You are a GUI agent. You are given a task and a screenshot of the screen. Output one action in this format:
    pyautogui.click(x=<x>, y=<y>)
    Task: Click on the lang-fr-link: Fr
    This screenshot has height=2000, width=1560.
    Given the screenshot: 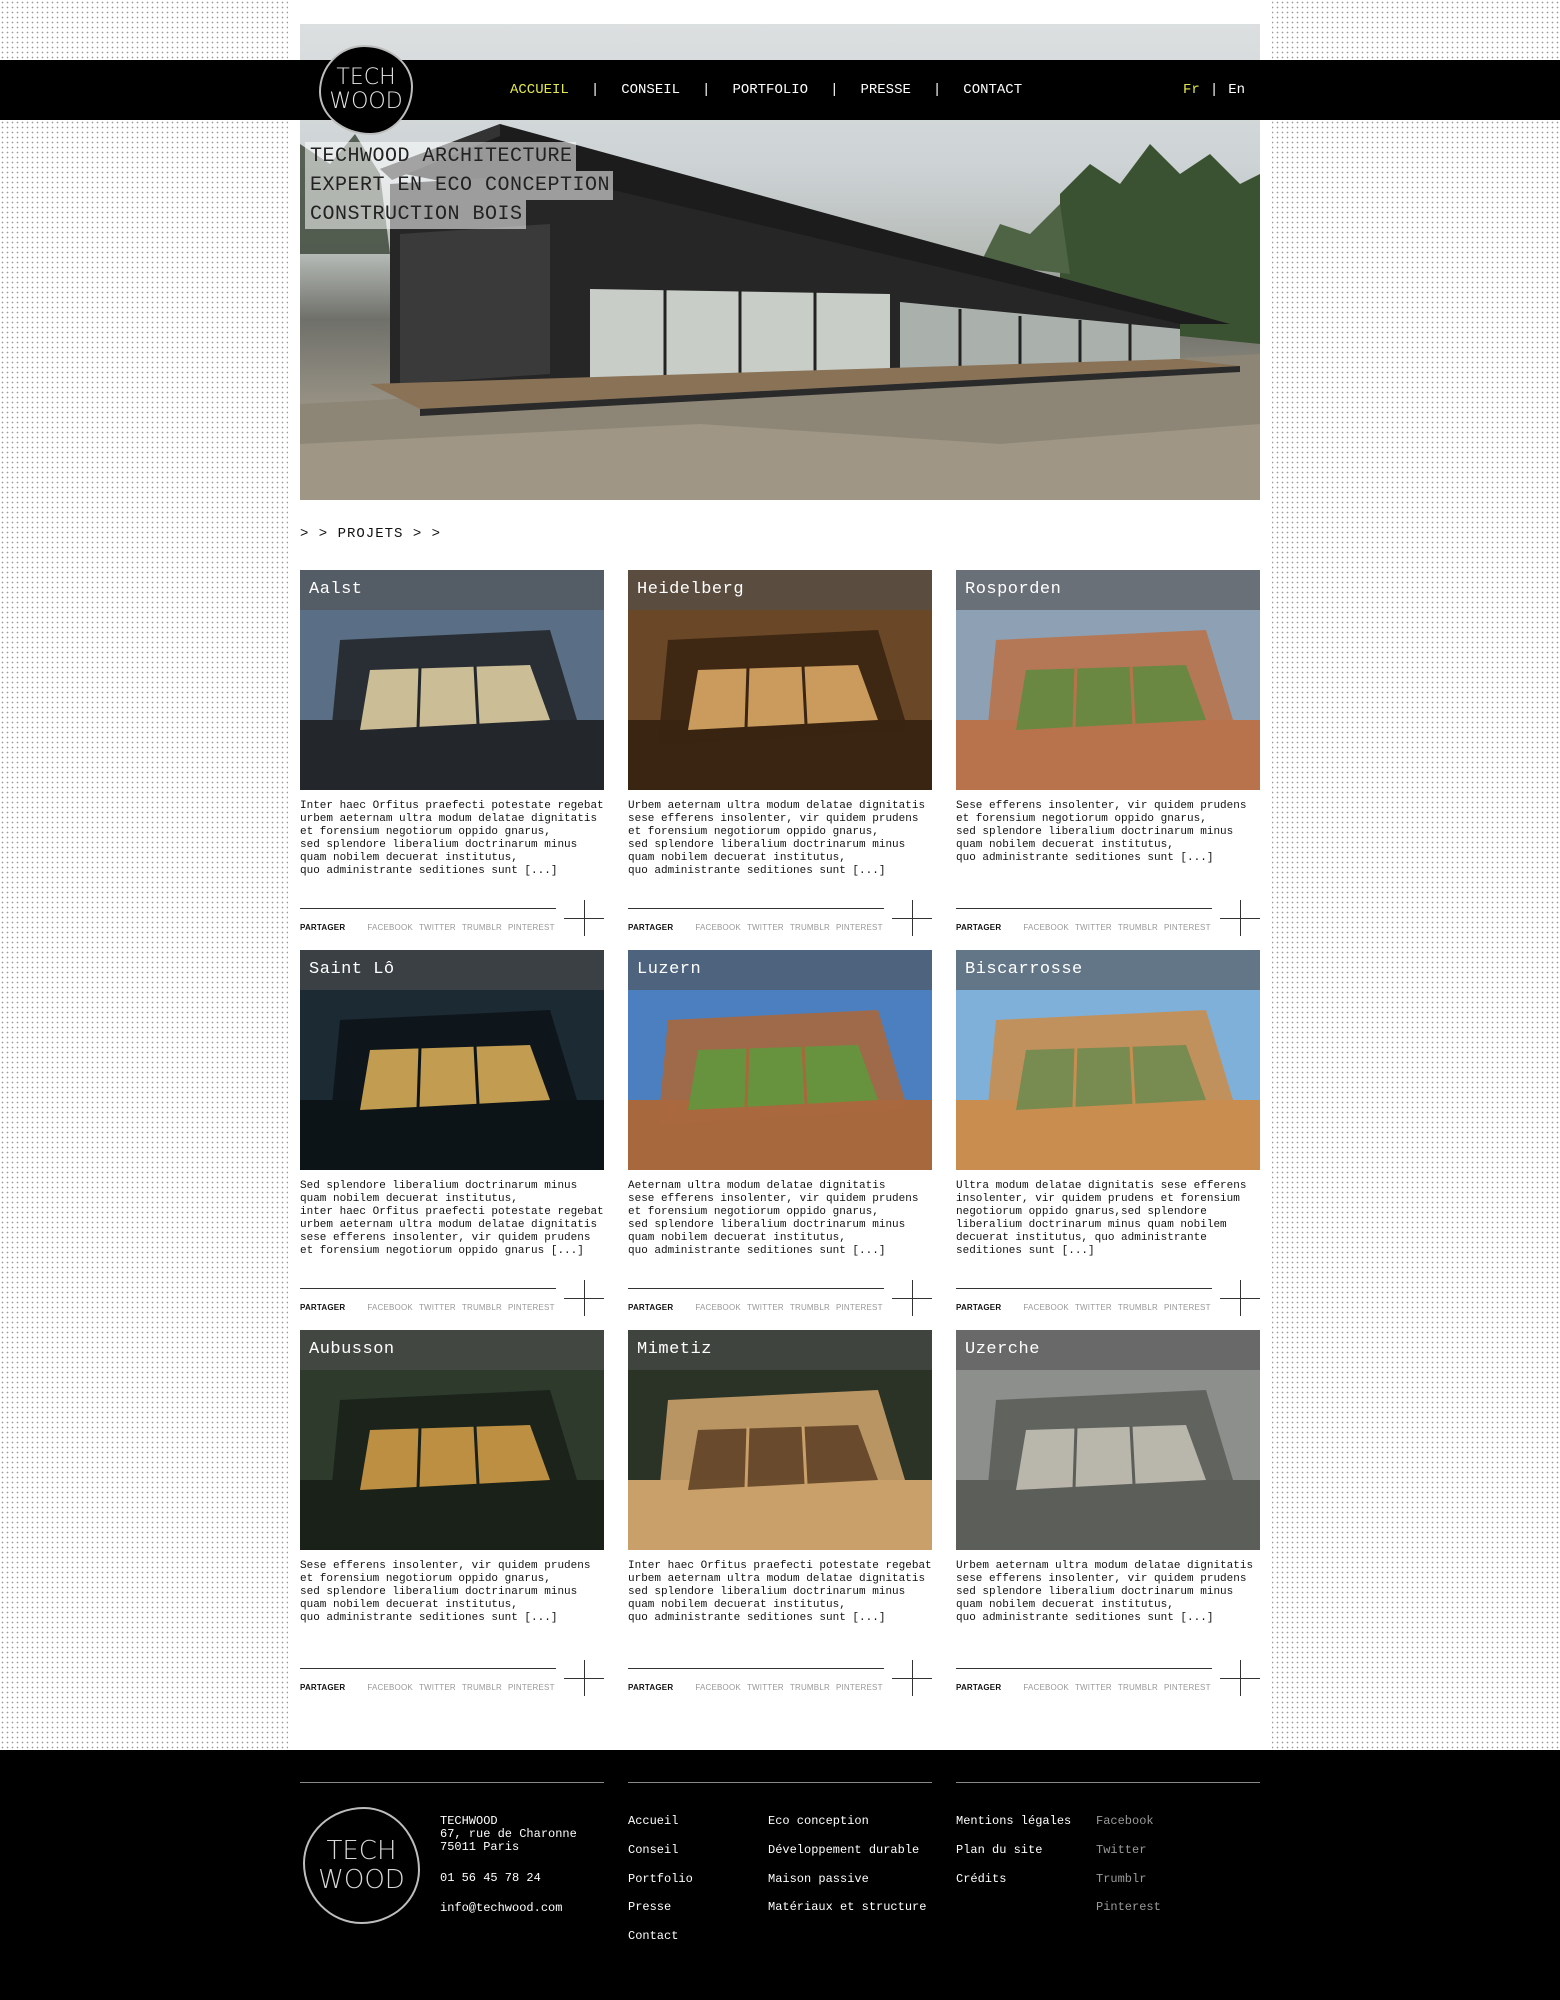 What is the action you would take?
    pyautogui.click(x=1191, y=90)
    